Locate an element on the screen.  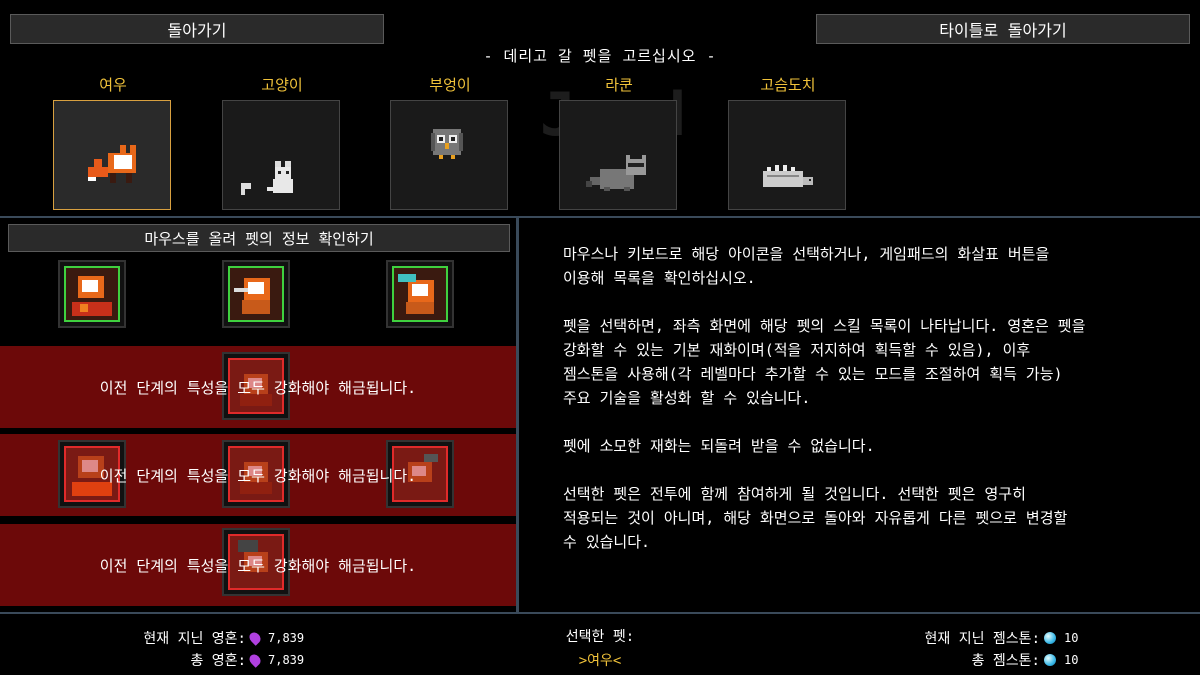
pet-name: 부엉이 is located at coordinates (450, 85).